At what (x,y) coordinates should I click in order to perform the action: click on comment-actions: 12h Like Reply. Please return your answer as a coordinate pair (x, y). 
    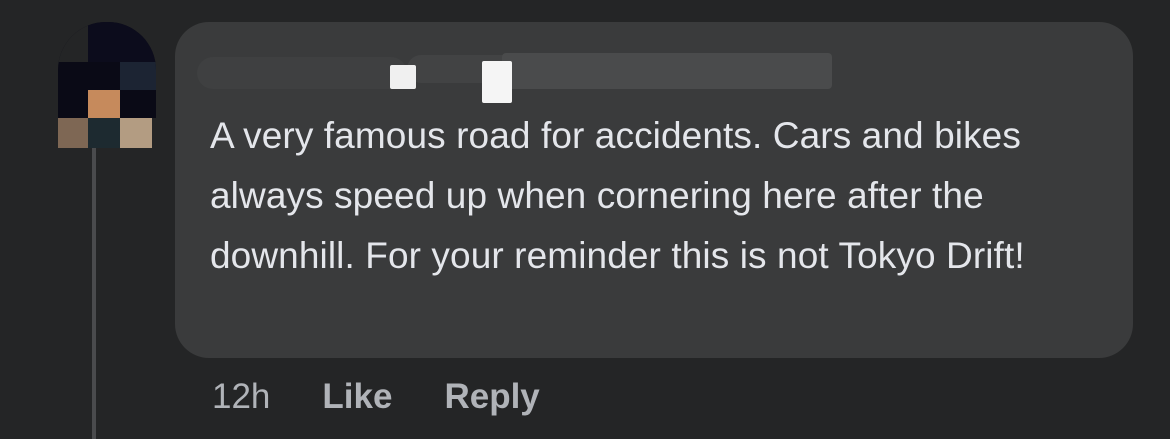
    Looking at the image, I should click on (376, 397).